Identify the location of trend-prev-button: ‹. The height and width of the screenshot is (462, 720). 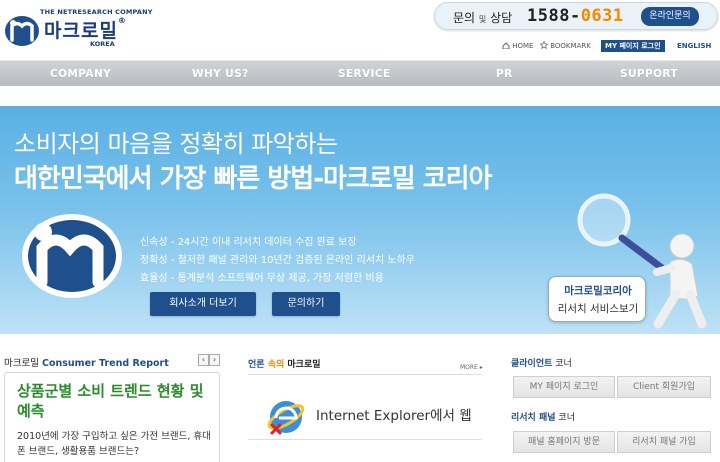
(203, 360).